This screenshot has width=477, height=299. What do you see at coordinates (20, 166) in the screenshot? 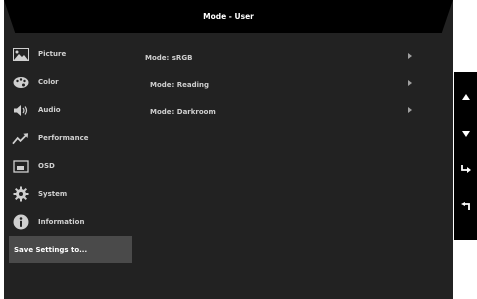
I see `osd-icon` at bounding box center [20, 166].